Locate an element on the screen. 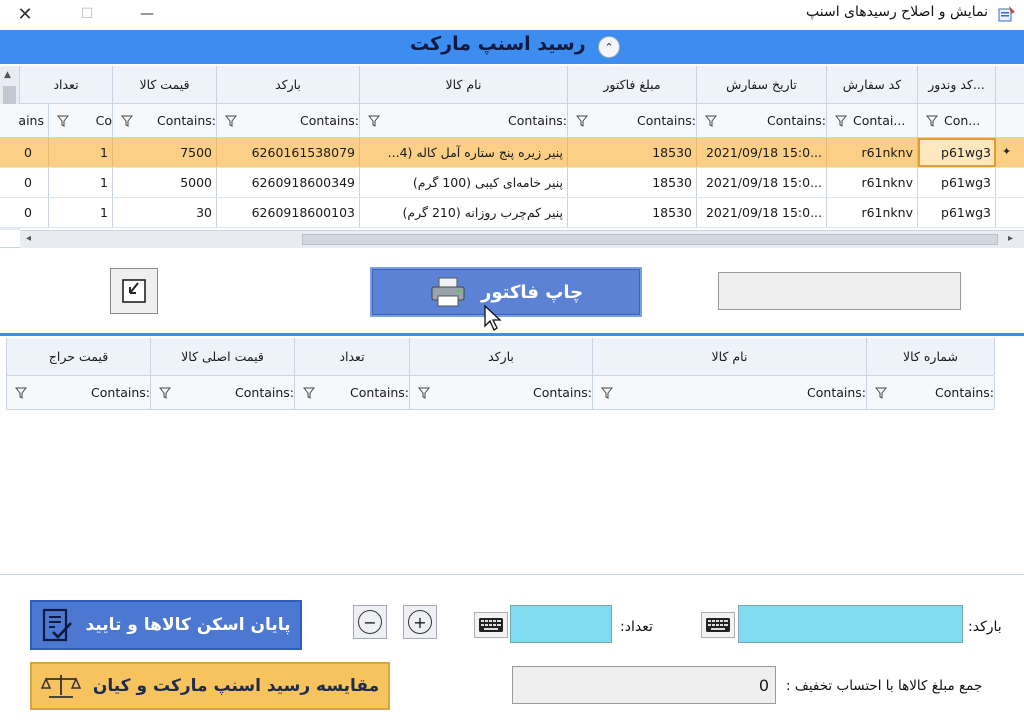 Image resolution: width=1024 pixels, height=724 pixels. filter-original-price: Contains: is located at coordinates (223, 392).